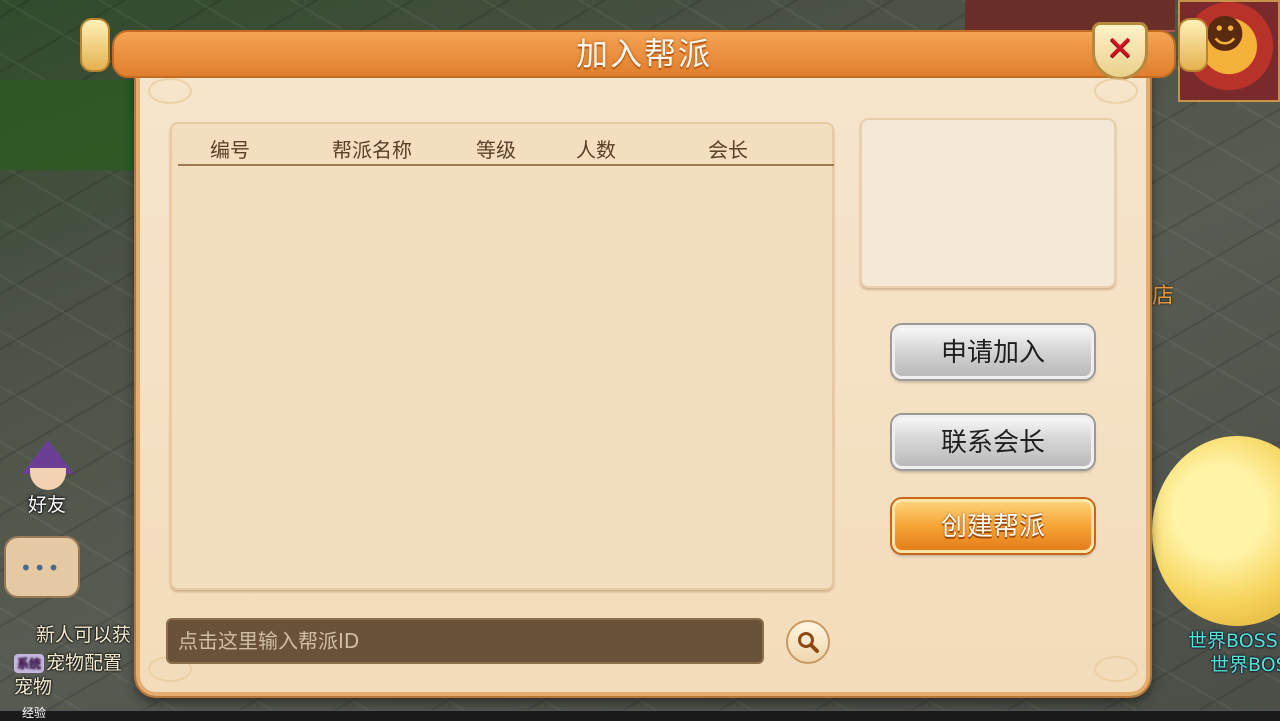  What do you see at coordinates (33, 687) in the screenshot?
I see `chat-line: 宠物` at bounding box center [33, 687].